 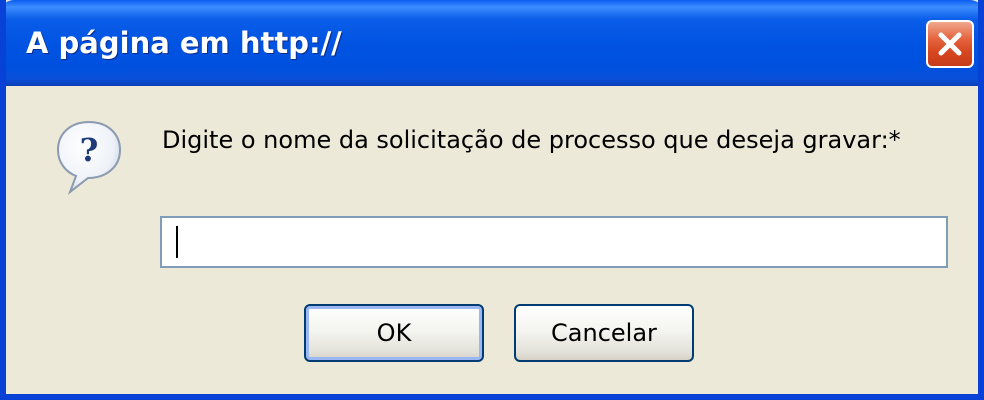 I want to click on close-icon, so click(x=950, y=44).